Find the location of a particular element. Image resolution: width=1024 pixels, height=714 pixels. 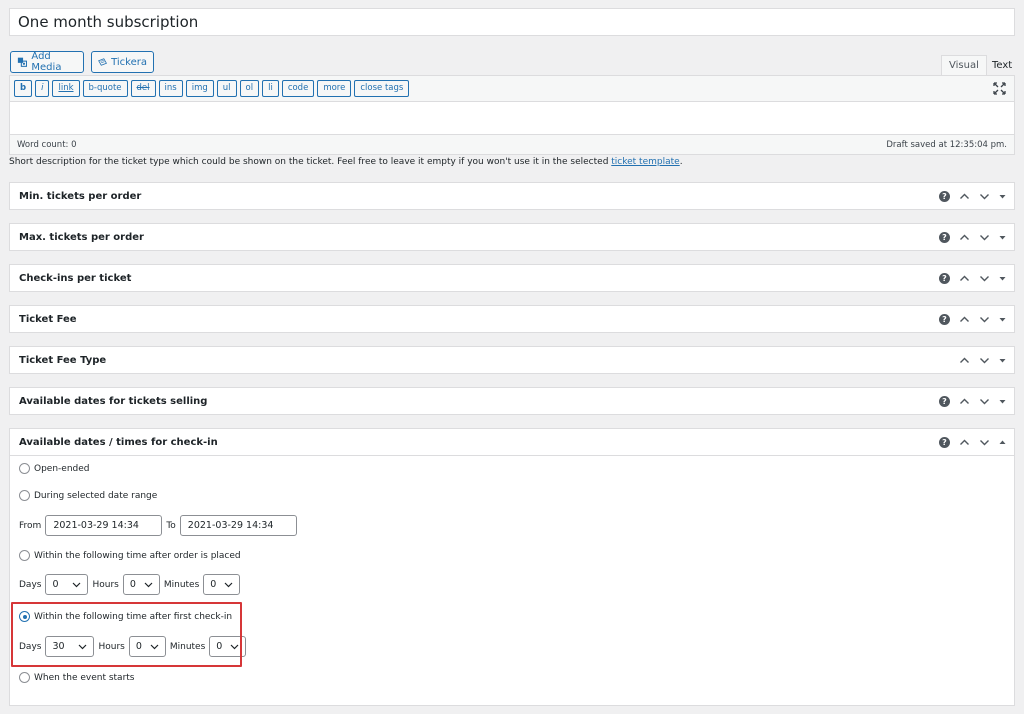

radio-after-order is located at coordinates (24, 555).